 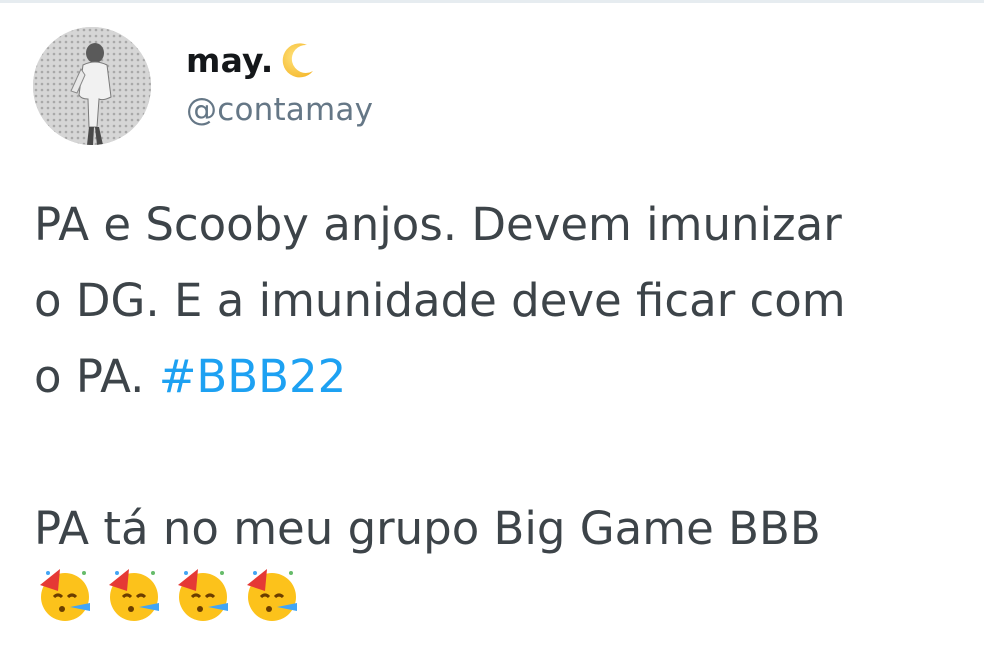 I want to click on display-name: may., so click(x=229, y=60).